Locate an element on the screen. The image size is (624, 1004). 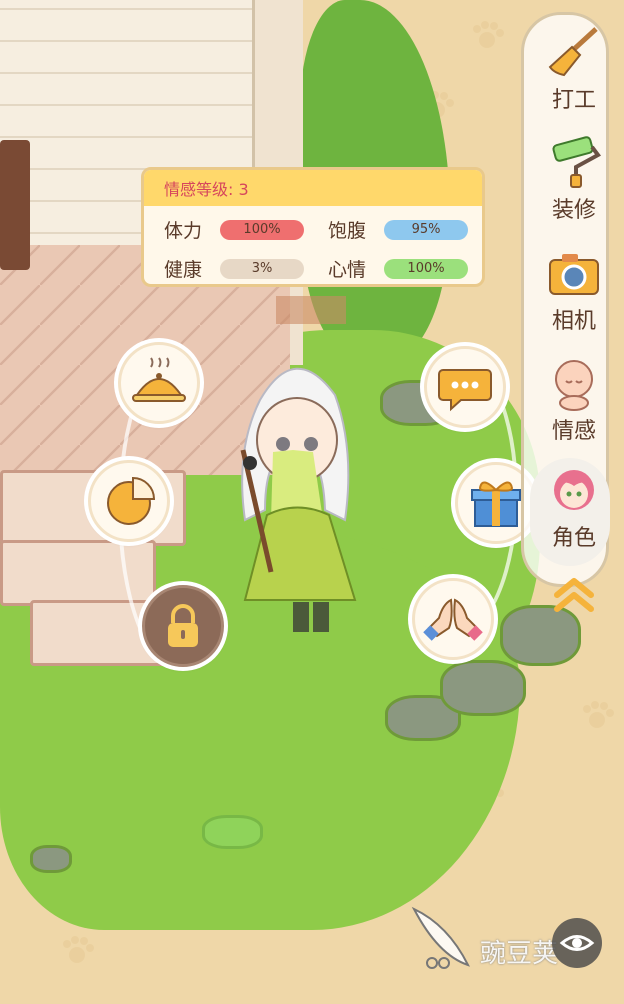
side-menu-item-camera: 相机 is located at coordinates (574, 290).